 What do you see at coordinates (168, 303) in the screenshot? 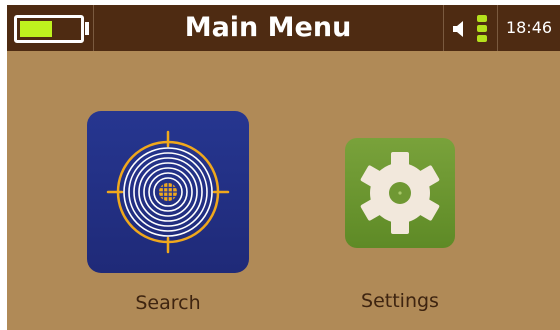
I see `search-label: Search` at bounding box center [168, 303].